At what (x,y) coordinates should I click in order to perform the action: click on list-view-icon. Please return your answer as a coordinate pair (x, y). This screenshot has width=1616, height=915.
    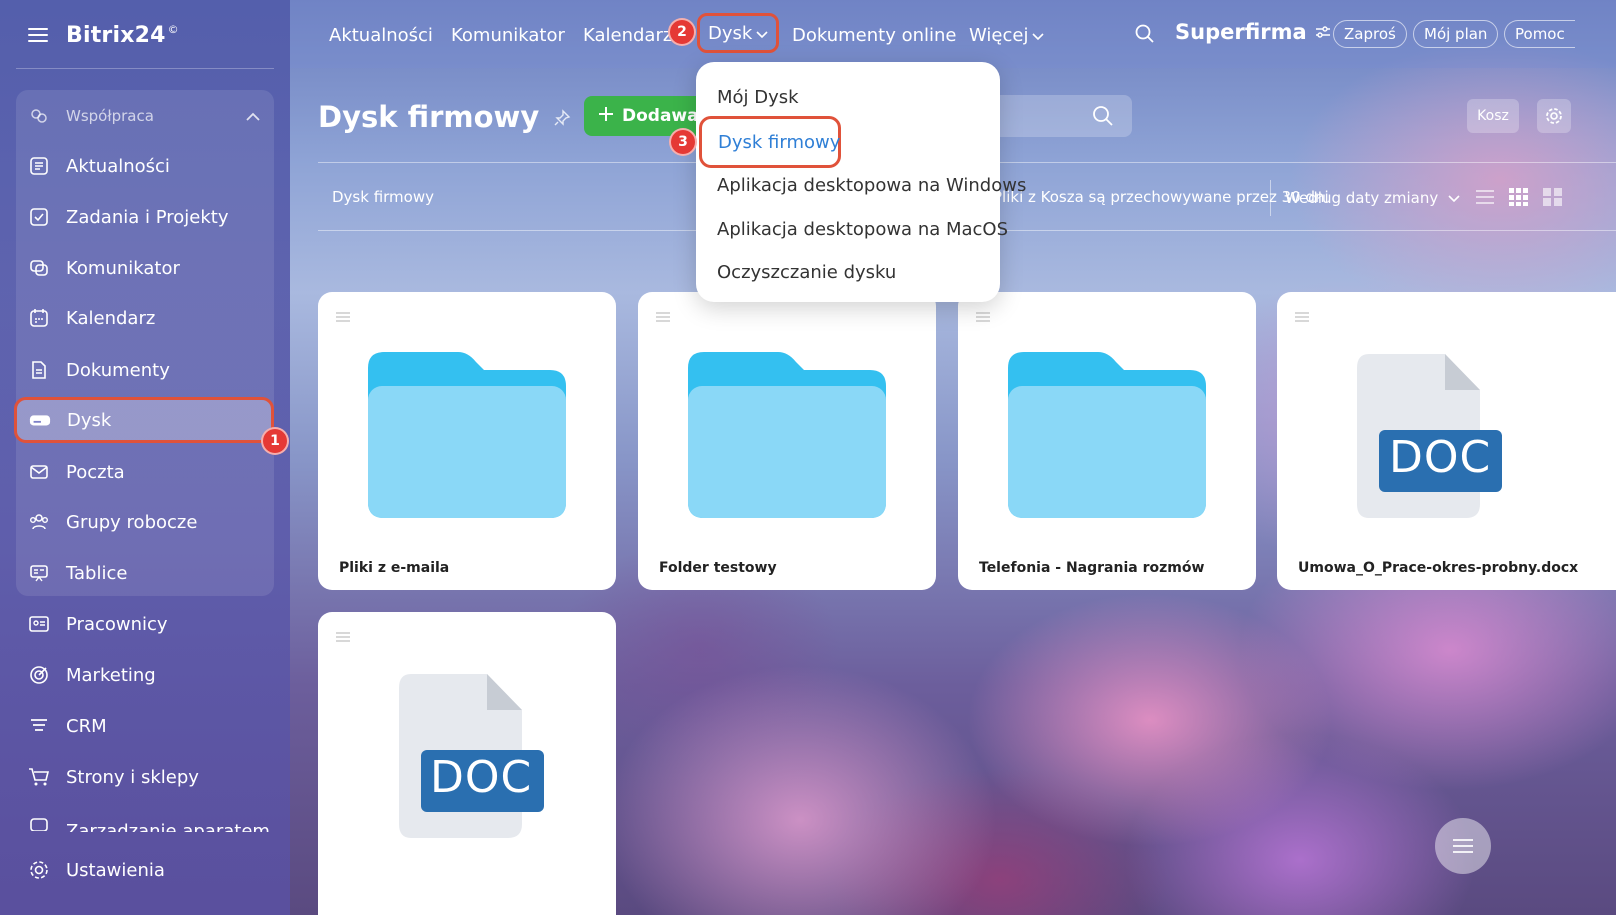
    Looking at the image, I should click on (1485, 199).